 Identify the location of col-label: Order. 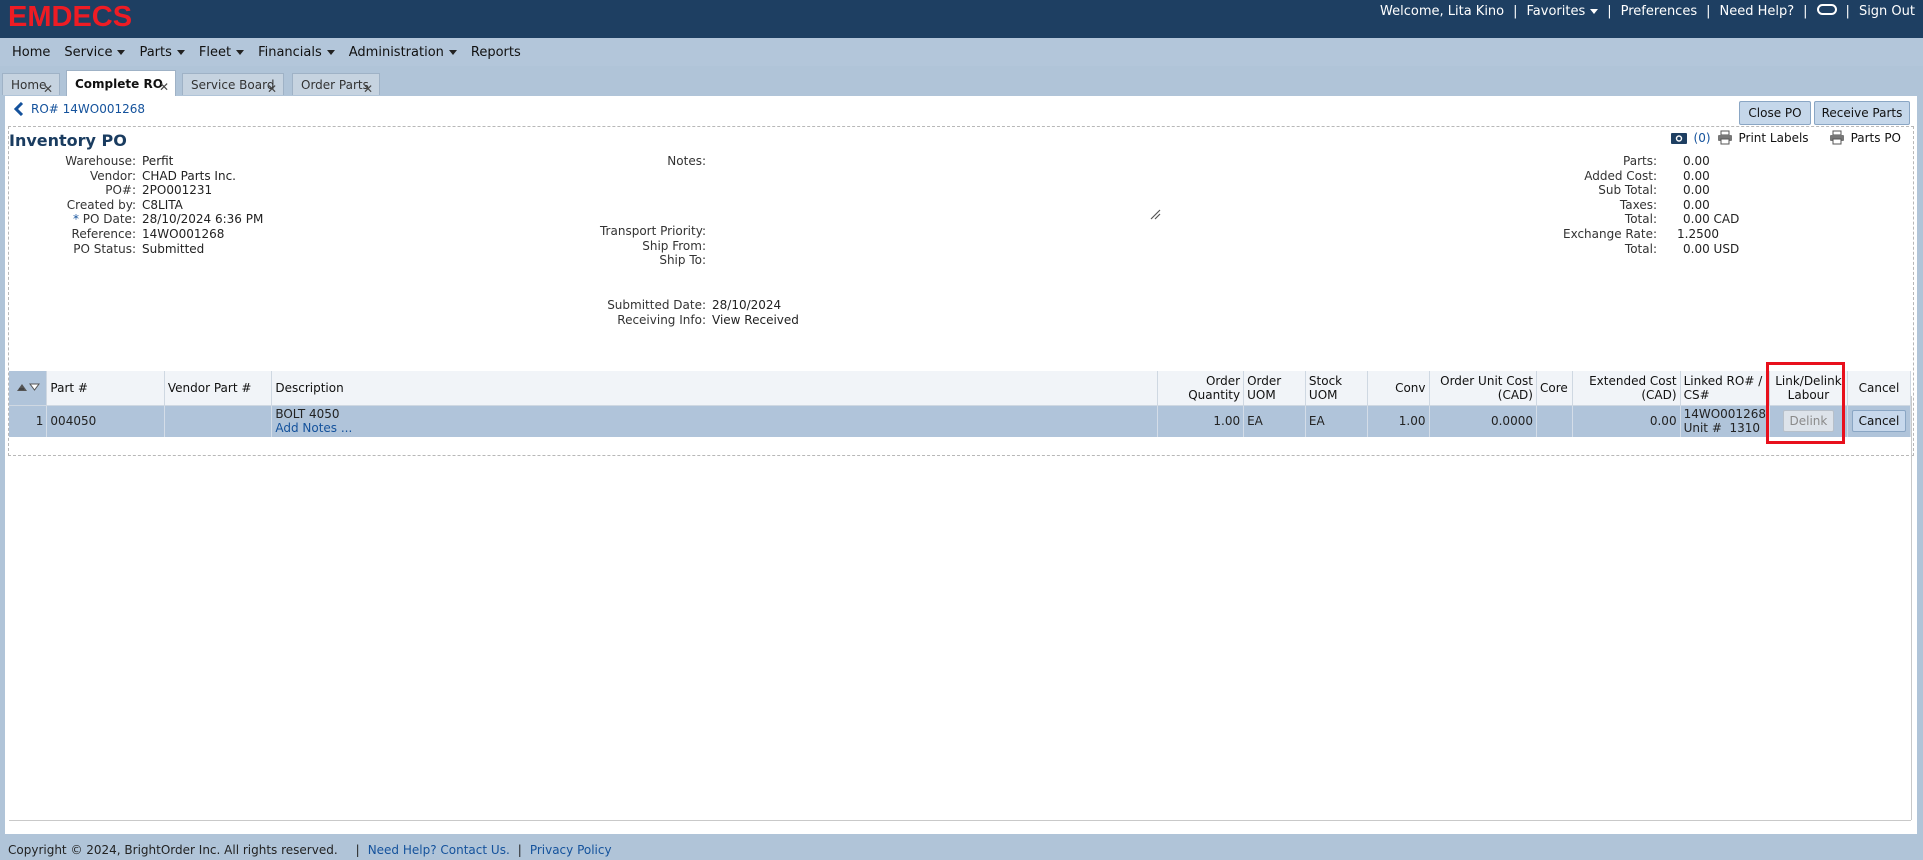
(1223, 380).